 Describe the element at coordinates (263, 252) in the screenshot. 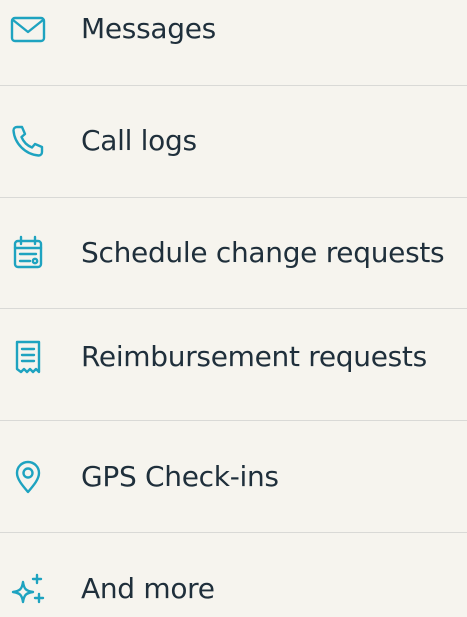

I see `list-item-label: Schedule change requests` at that location.